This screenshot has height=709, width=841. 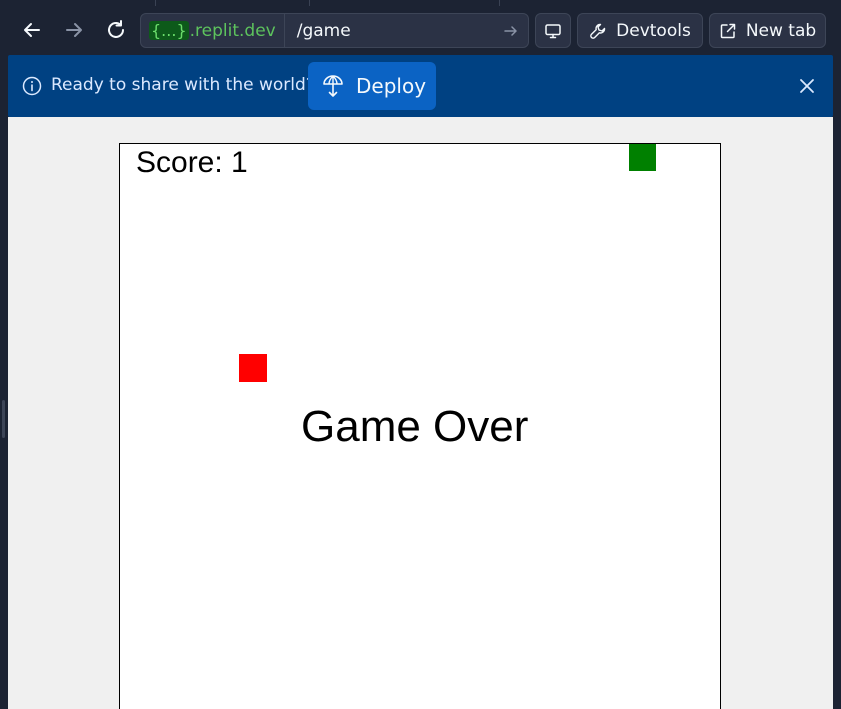 I want to click on reload-icon, so click(x=116, y=29).